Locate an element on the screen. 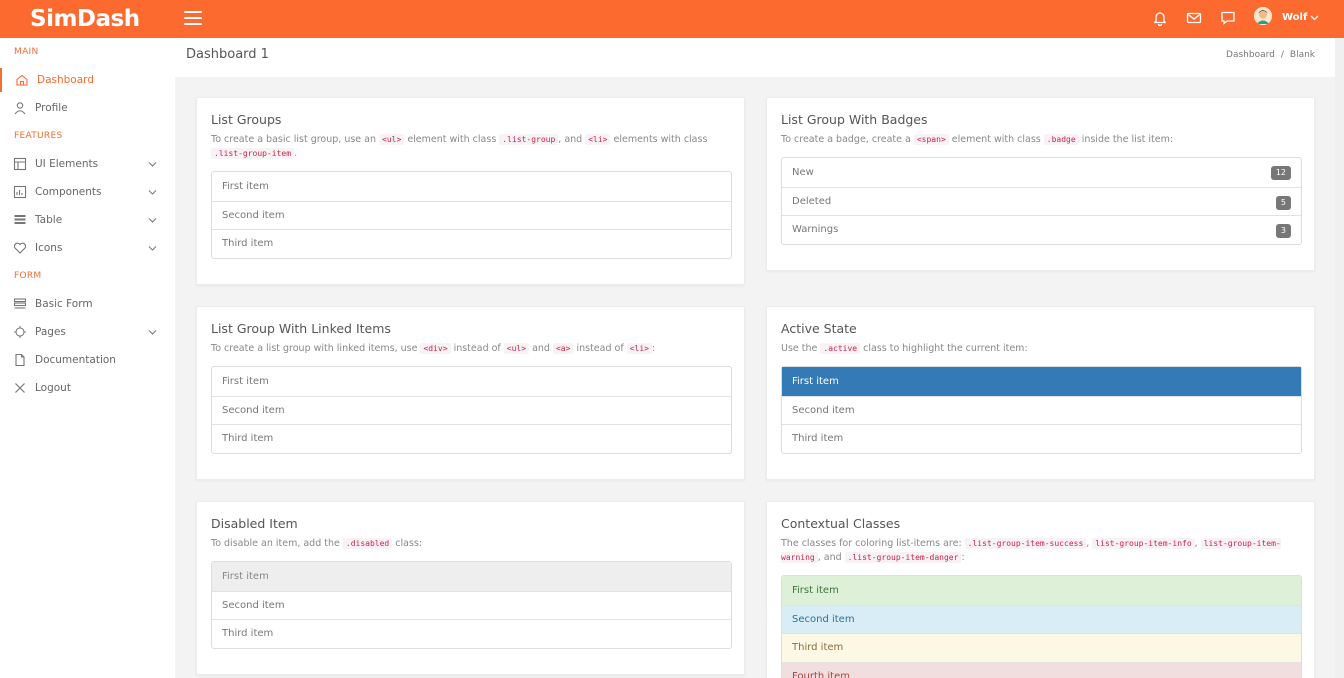  sidebar-item-label: Profile is located at coordinates (51, 108).